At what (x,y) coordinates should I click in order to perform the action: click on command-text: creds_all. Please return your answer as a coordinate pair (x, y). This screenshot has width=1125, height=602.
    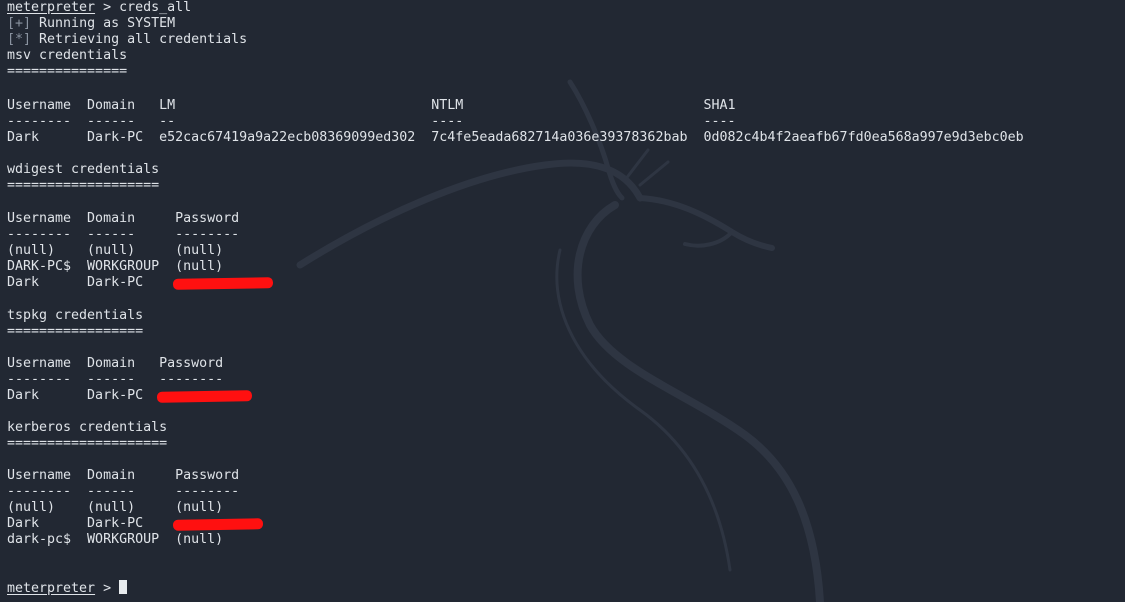
    Looking at the image, I should click on (155, 7).